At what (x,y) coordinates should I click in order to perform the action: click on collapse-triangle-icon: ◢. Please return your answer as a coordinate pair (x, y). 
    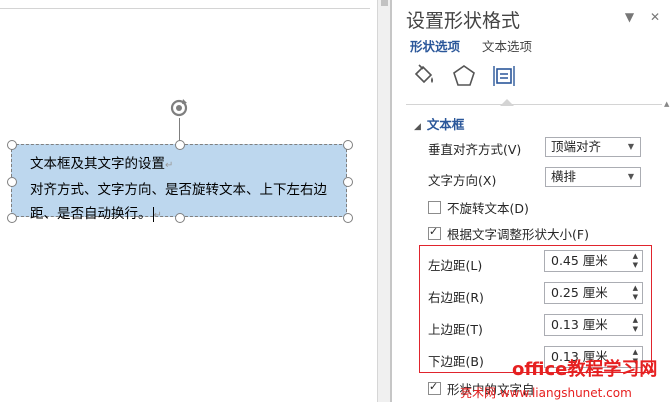
    Looking at the image, I should click on (417, 127).